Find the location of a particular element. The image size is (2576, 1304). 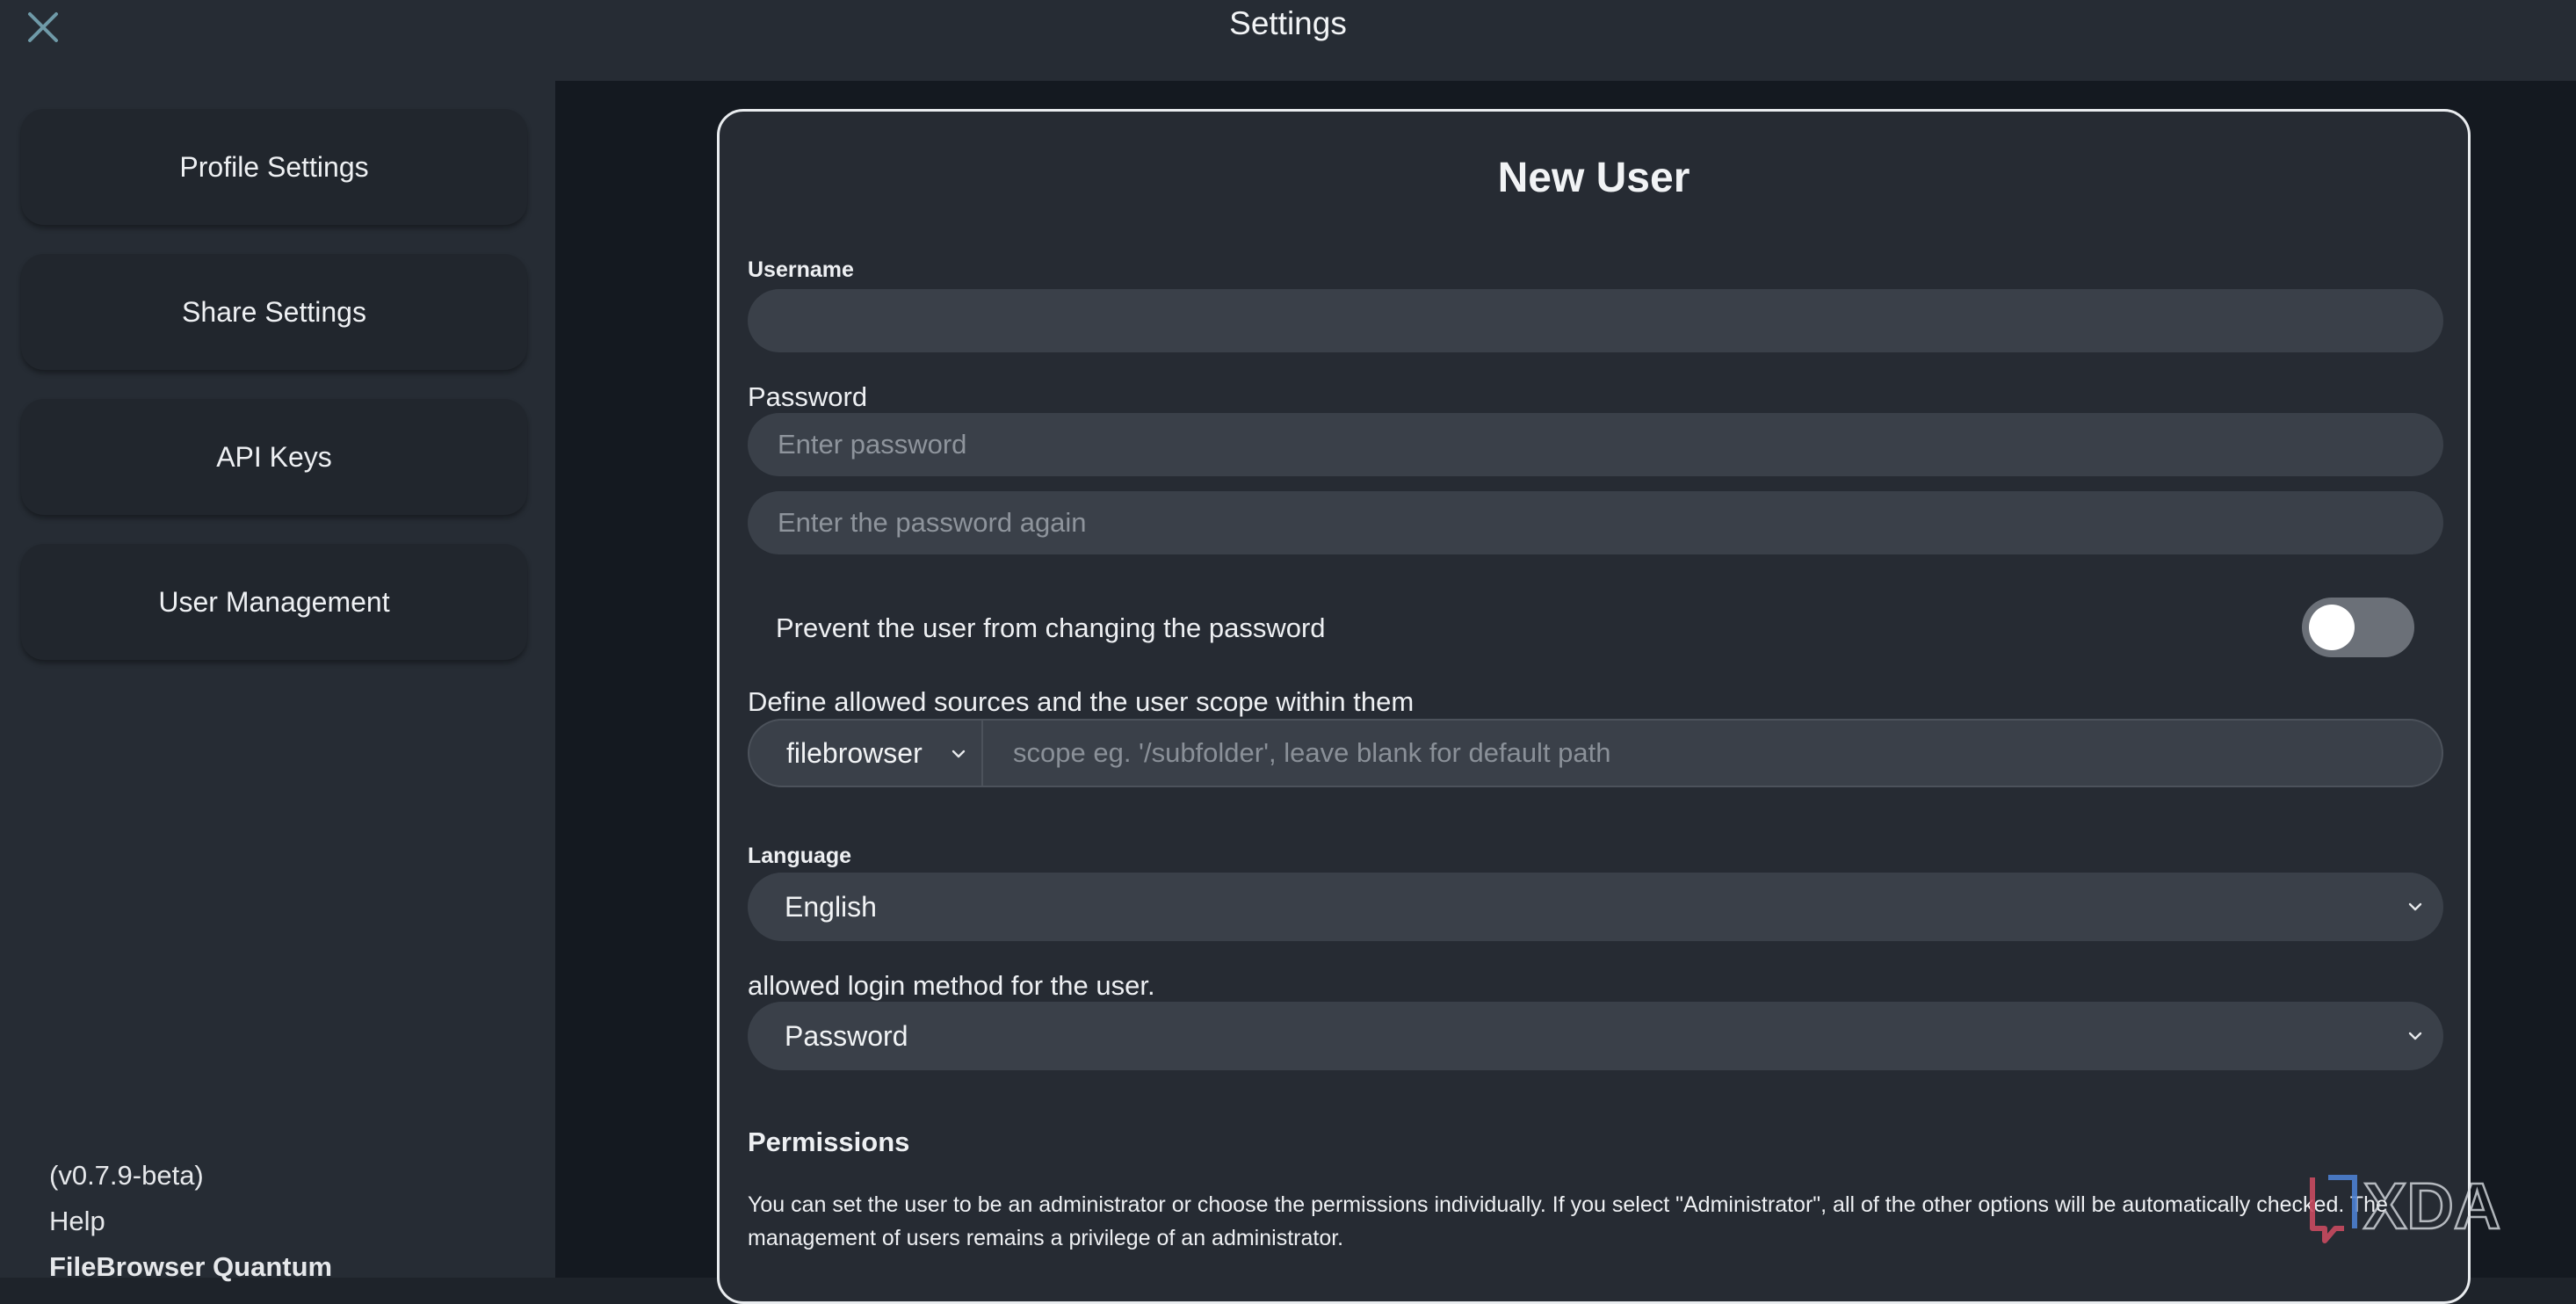

top-bar: Settings is located at coordinates (1288, 41).